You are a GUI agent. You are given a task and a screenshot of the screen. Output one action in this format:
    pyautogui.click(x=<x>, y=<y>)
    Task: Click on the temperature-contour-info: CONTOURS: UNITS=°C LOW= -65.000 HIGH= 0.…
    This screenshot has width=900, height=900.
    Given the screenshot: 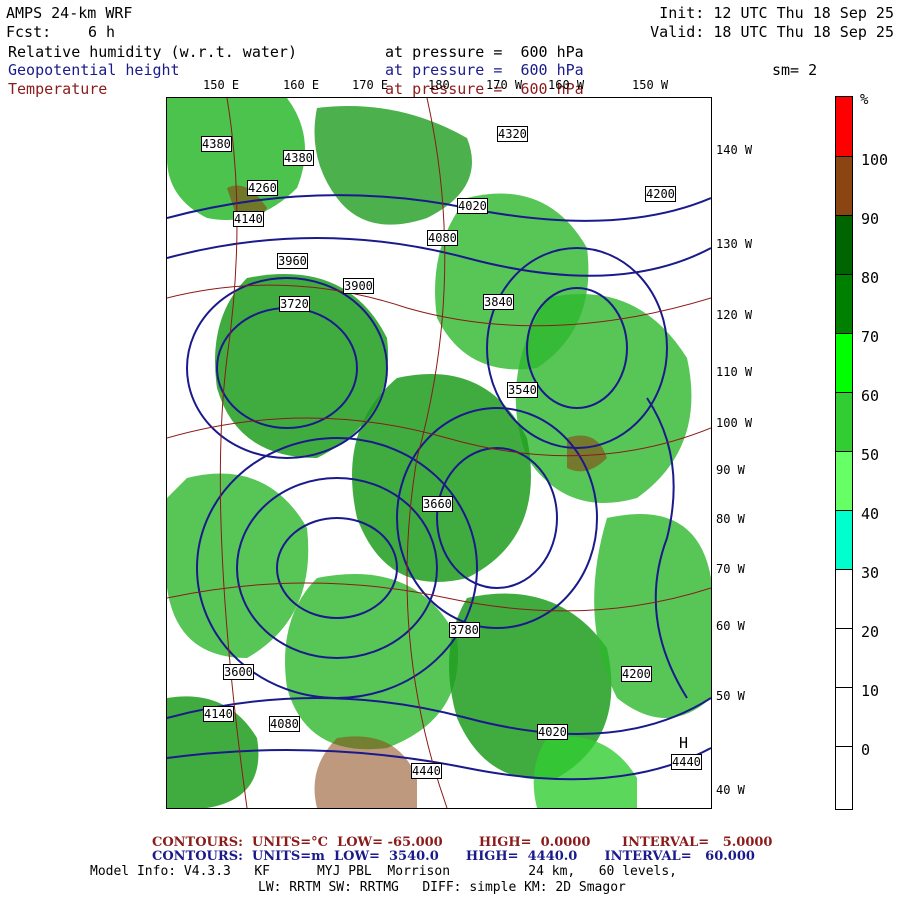 What is the action you would take?
    pyautogui.click(x=462, y=842)
    